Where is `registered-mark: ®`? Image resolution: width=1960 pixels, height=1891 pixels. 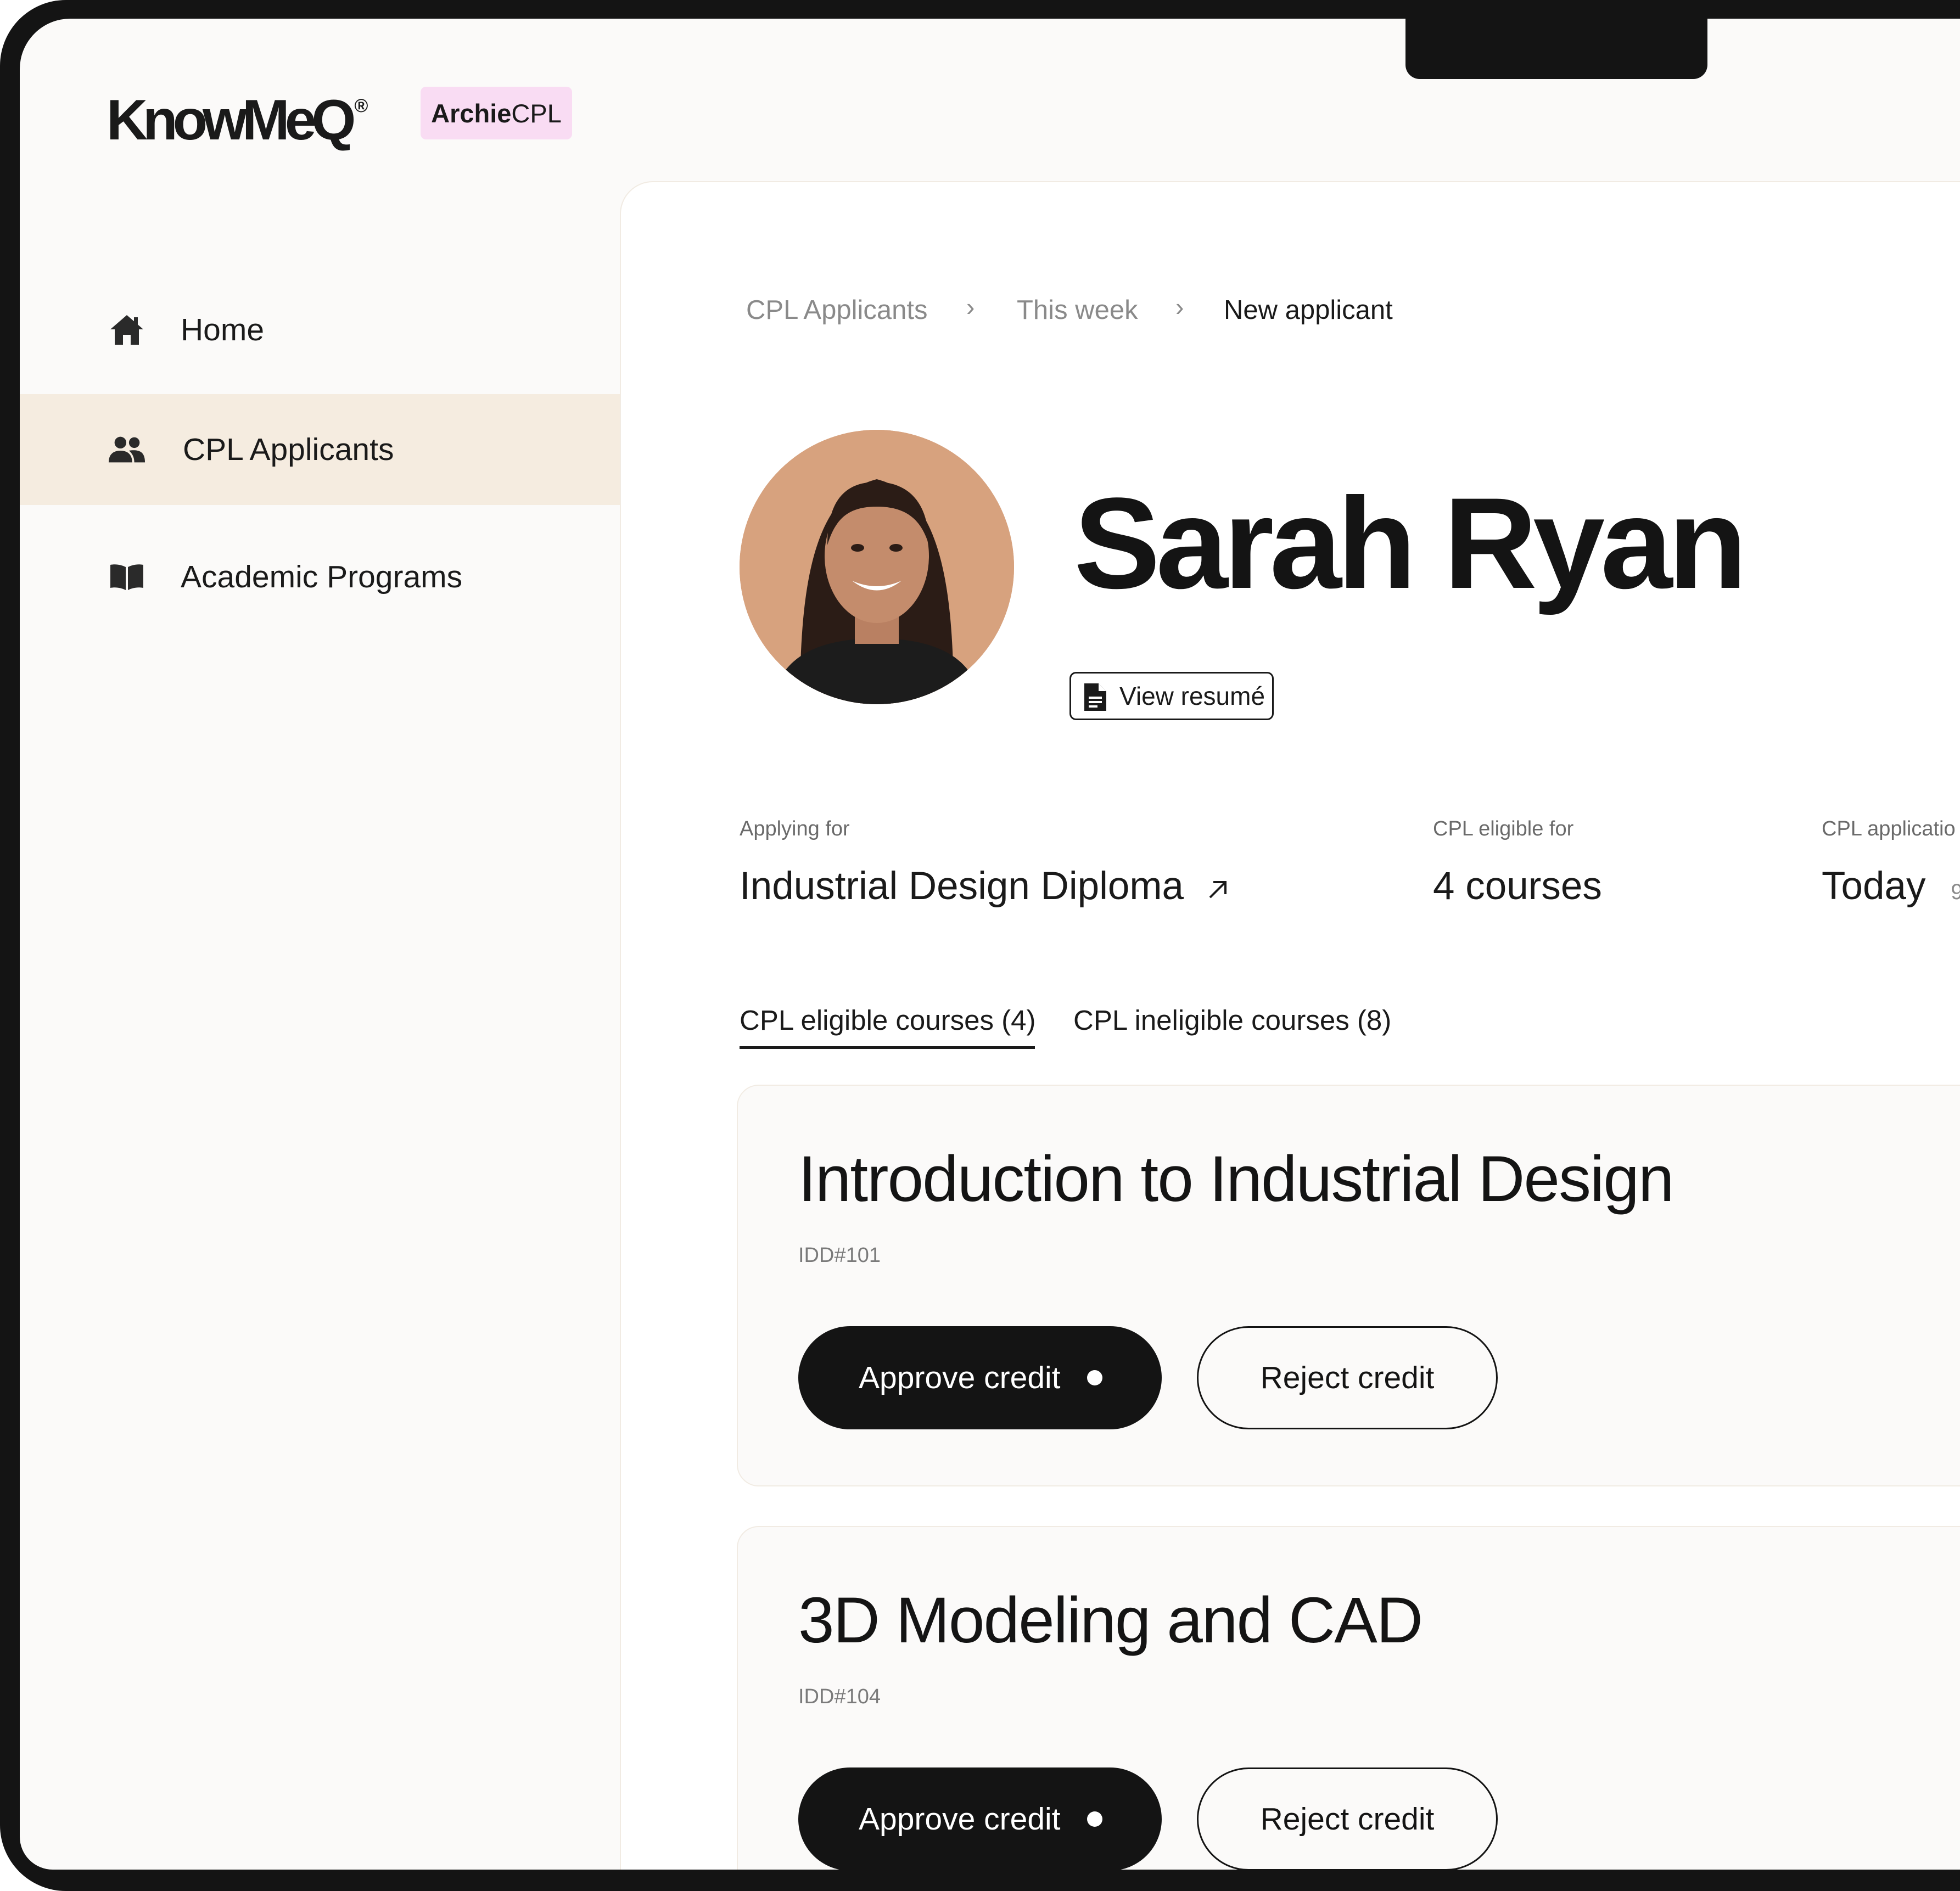
registered-mark: ® is located at coordinates (361, 106).